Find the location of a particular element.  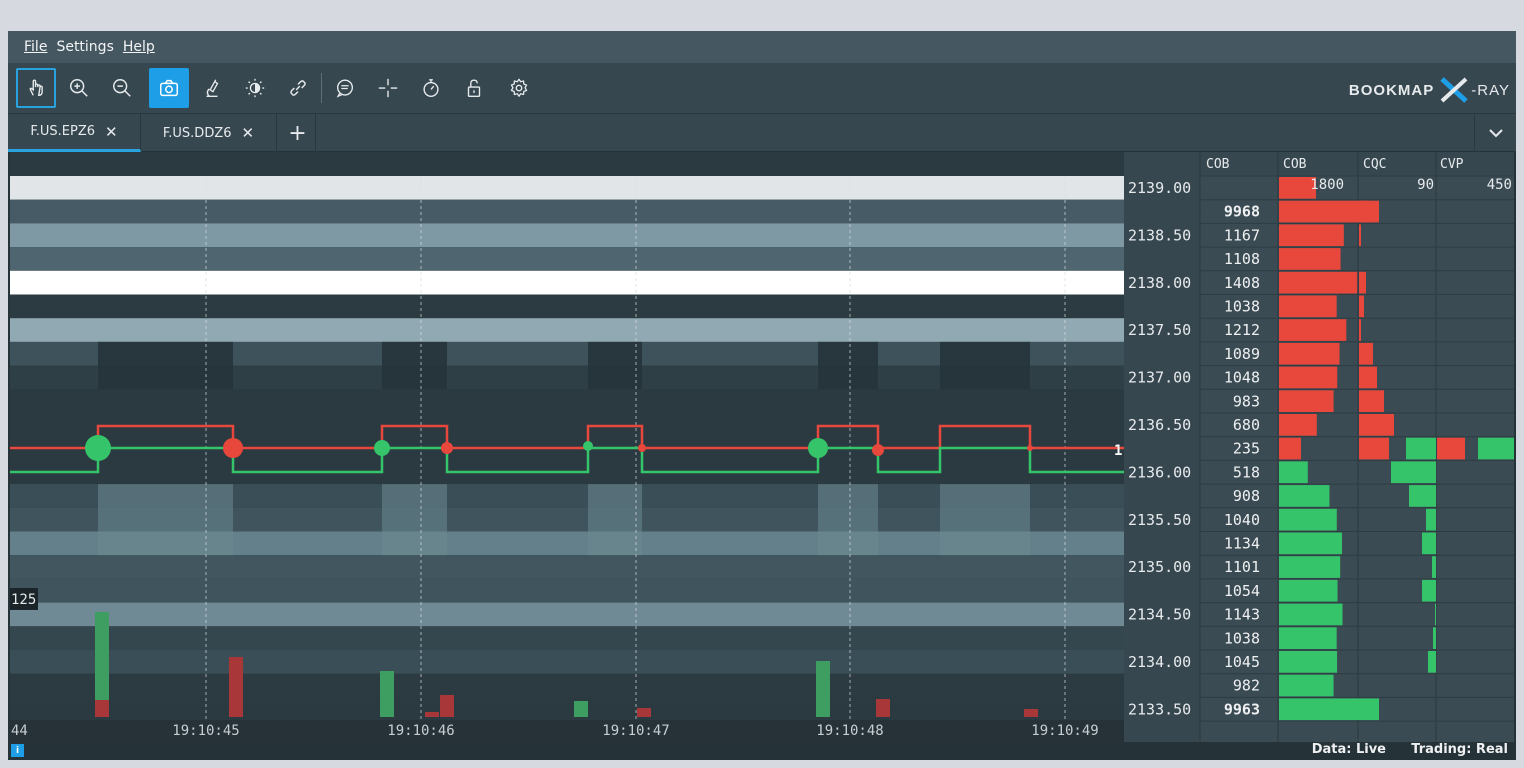

snapshot-button is located at coordinates (169, 88).